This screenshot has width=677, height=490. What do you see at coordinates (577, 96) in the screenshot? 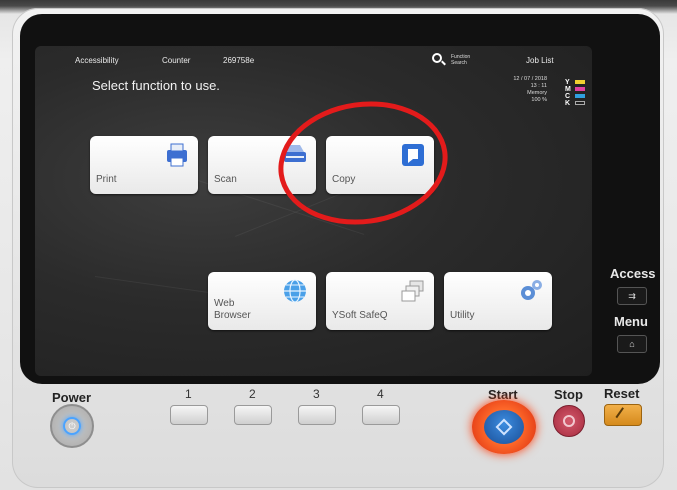
I see `toner-cyan: C` at bounding box center [577, 96].